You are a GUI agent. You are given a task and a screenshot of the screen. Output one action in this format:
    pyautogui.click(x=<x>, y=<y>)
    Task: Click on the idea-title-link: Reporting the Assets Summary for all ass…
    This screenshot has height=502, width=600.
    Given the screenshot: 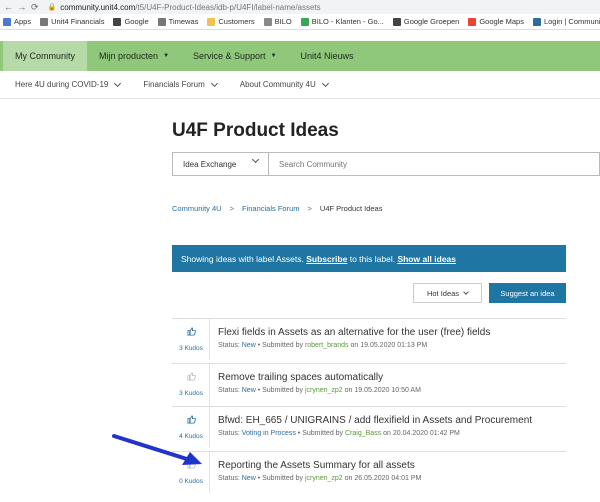 What is the action you would take?
    pyautogui.click(x=319, y=465)
    